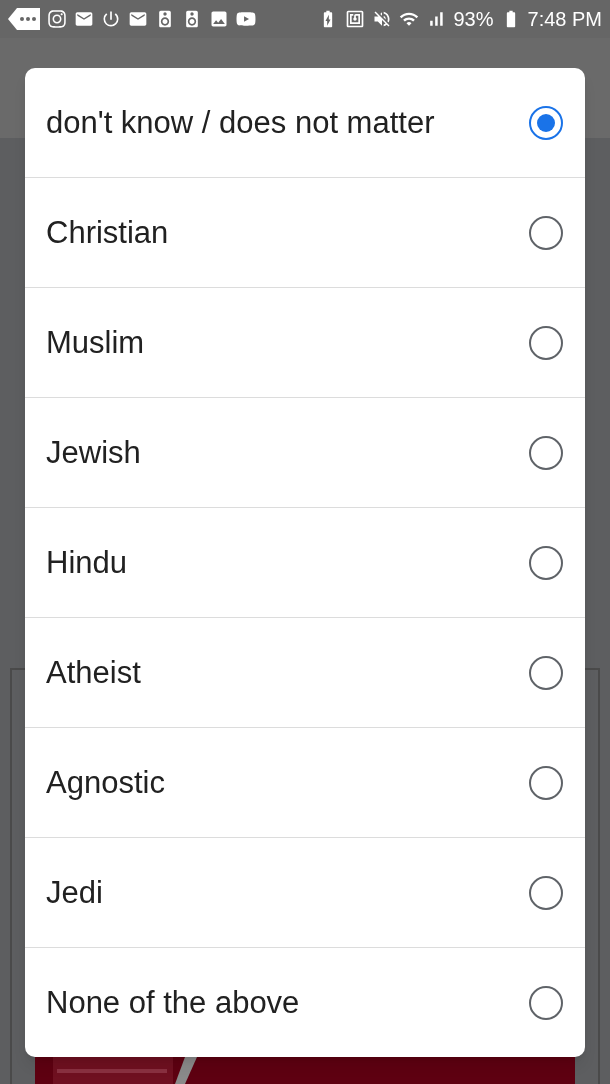  Describe the element at coordinates (94, 453) in the screenshot. I see `option-label: Jewish` at that location.